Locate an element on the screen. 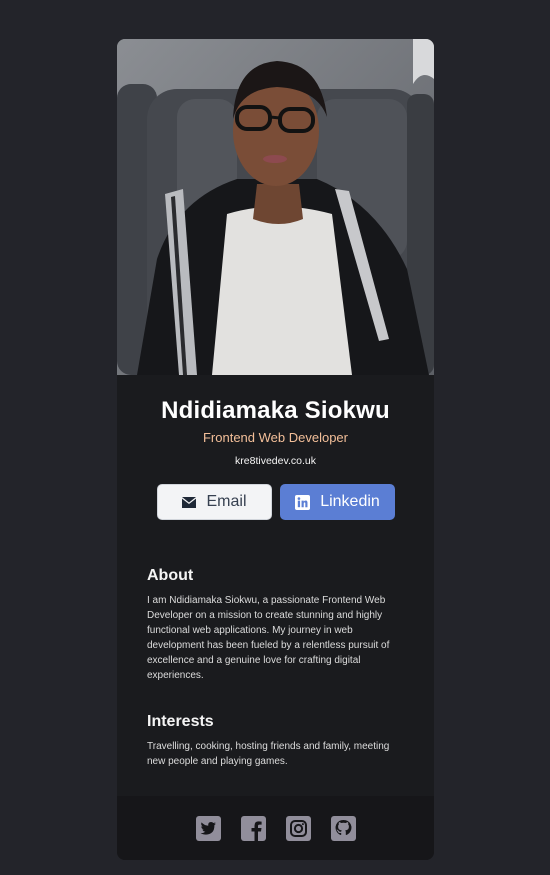  github-icon is located at coordinates (343, 828).